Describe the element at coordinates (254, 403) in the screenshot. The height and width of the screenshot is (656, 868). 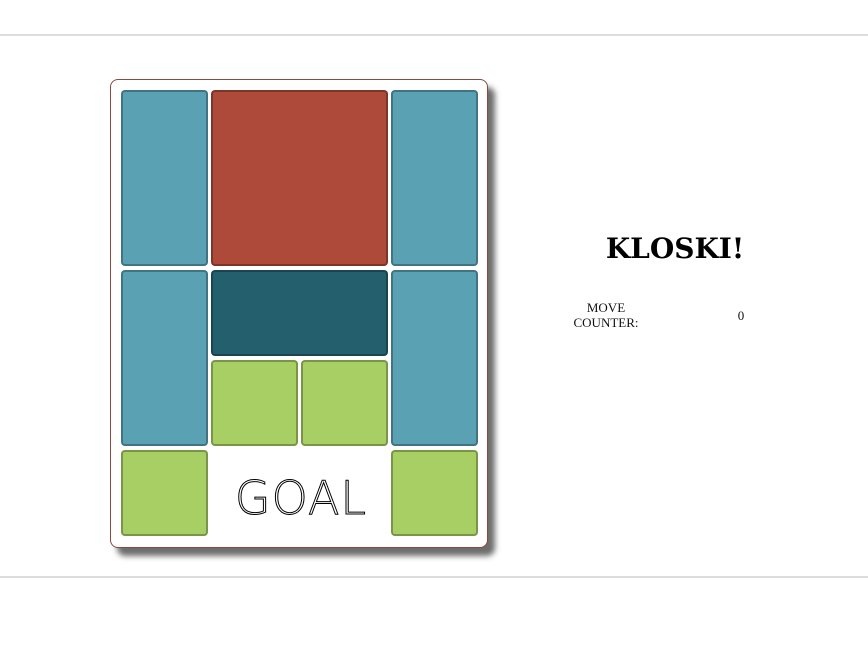
I see `small-block-center-left` at that location.